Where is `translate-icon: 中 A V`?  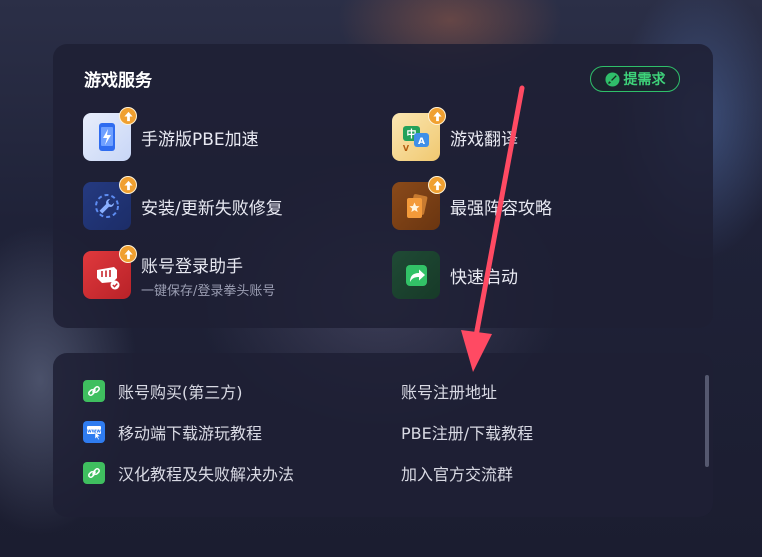 translate-icon: 中 A V is located at coordinates (419, 134).